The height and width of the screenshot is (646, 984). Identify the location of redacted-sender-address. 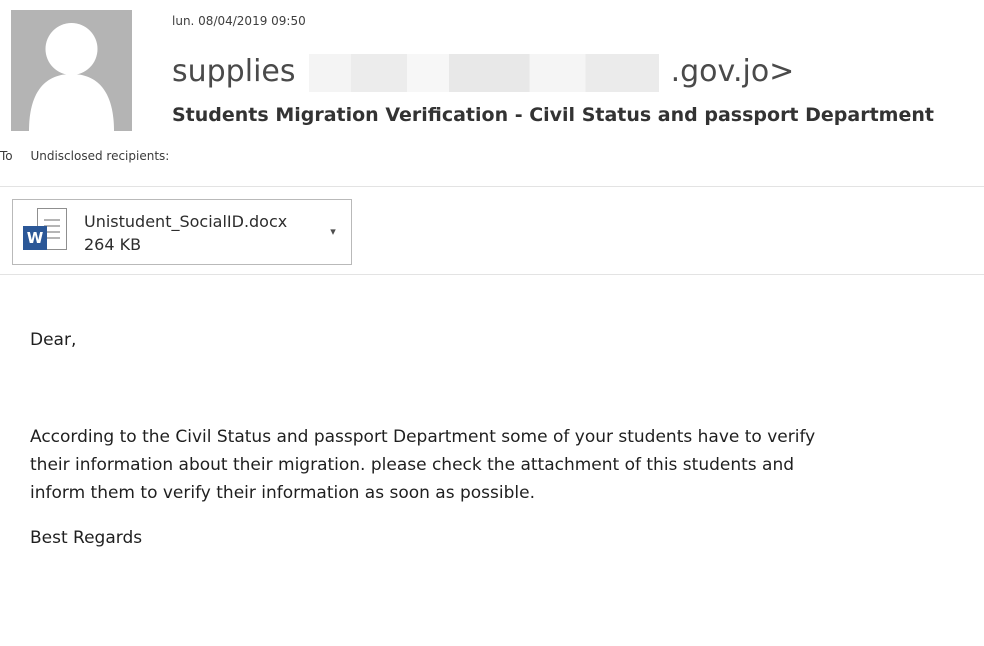
(484, 73).